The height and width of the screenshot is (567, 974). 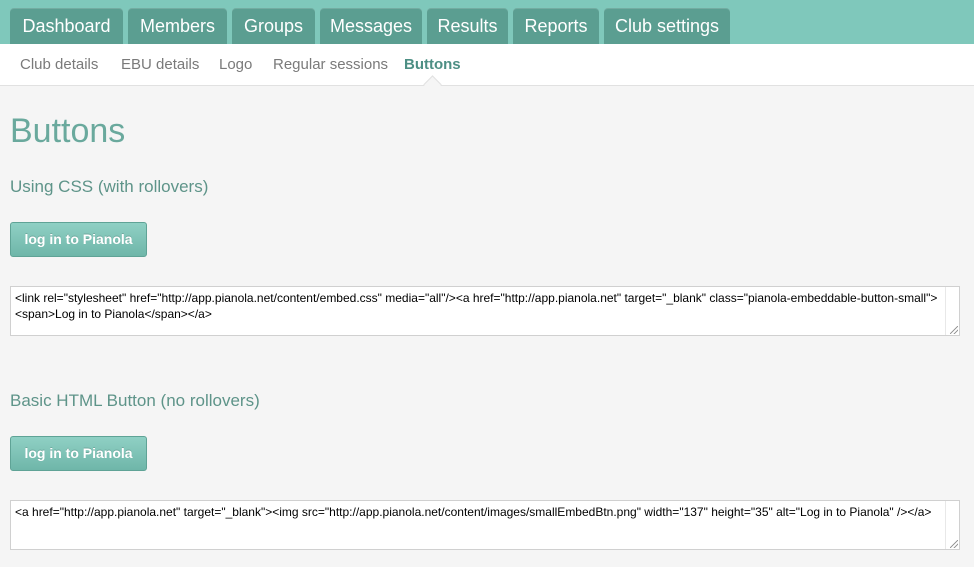 I want to click on section-title-css: Using CSS (with rollovers), so click(x=109, y=186).